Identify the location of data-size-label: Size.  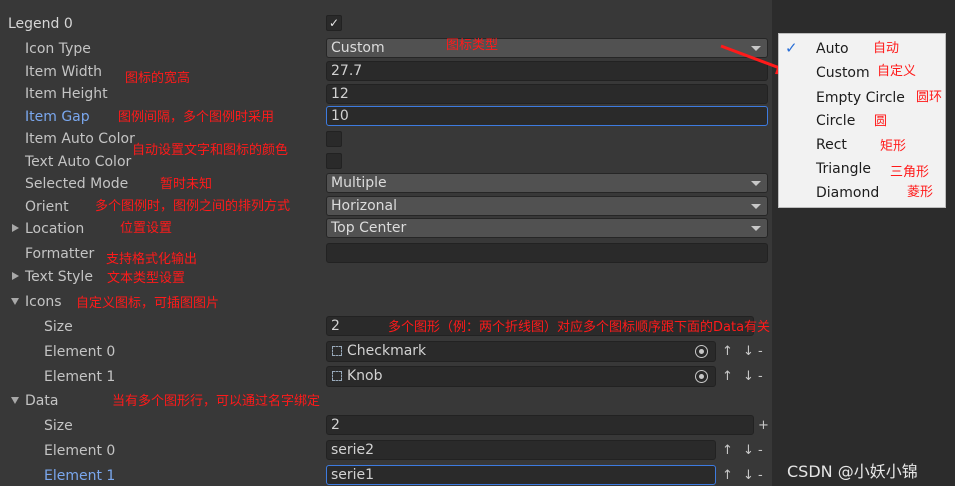
(58, 426).